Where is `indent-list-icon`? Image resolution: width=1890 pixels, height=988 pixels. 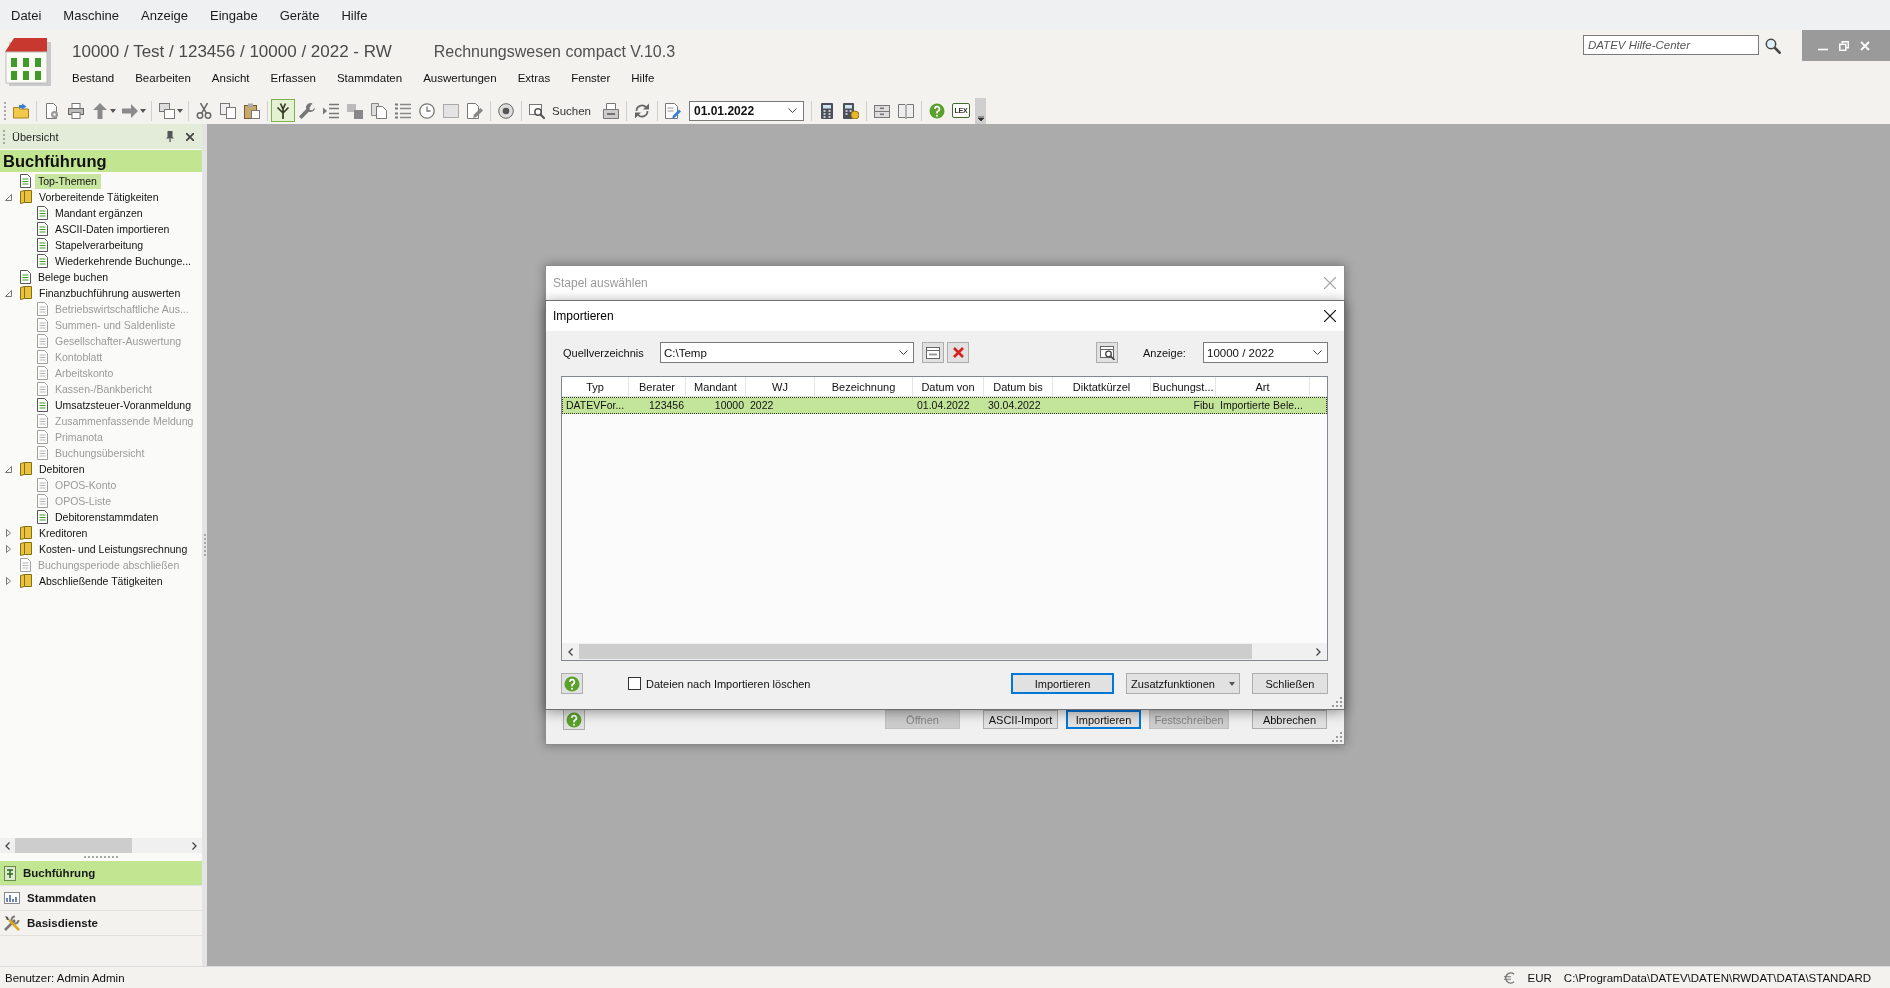
indent-list-icon is located at coordinates (331, 110).